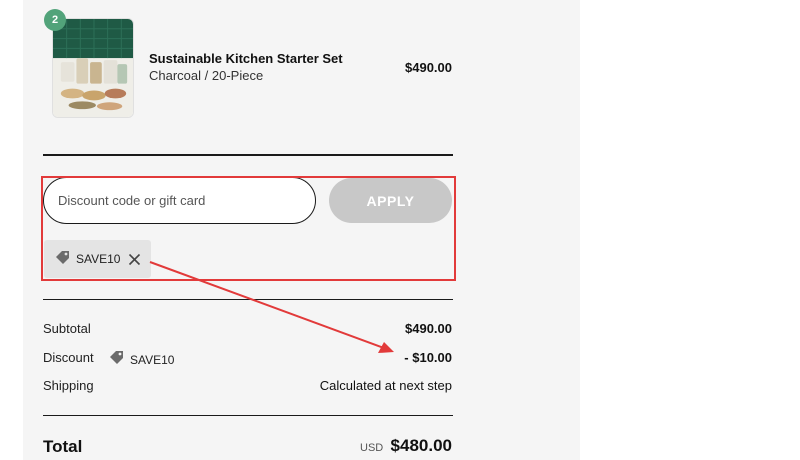  Describe the element at coordinates (134, 259) in the screenshot. I see `close-icon` at that location.